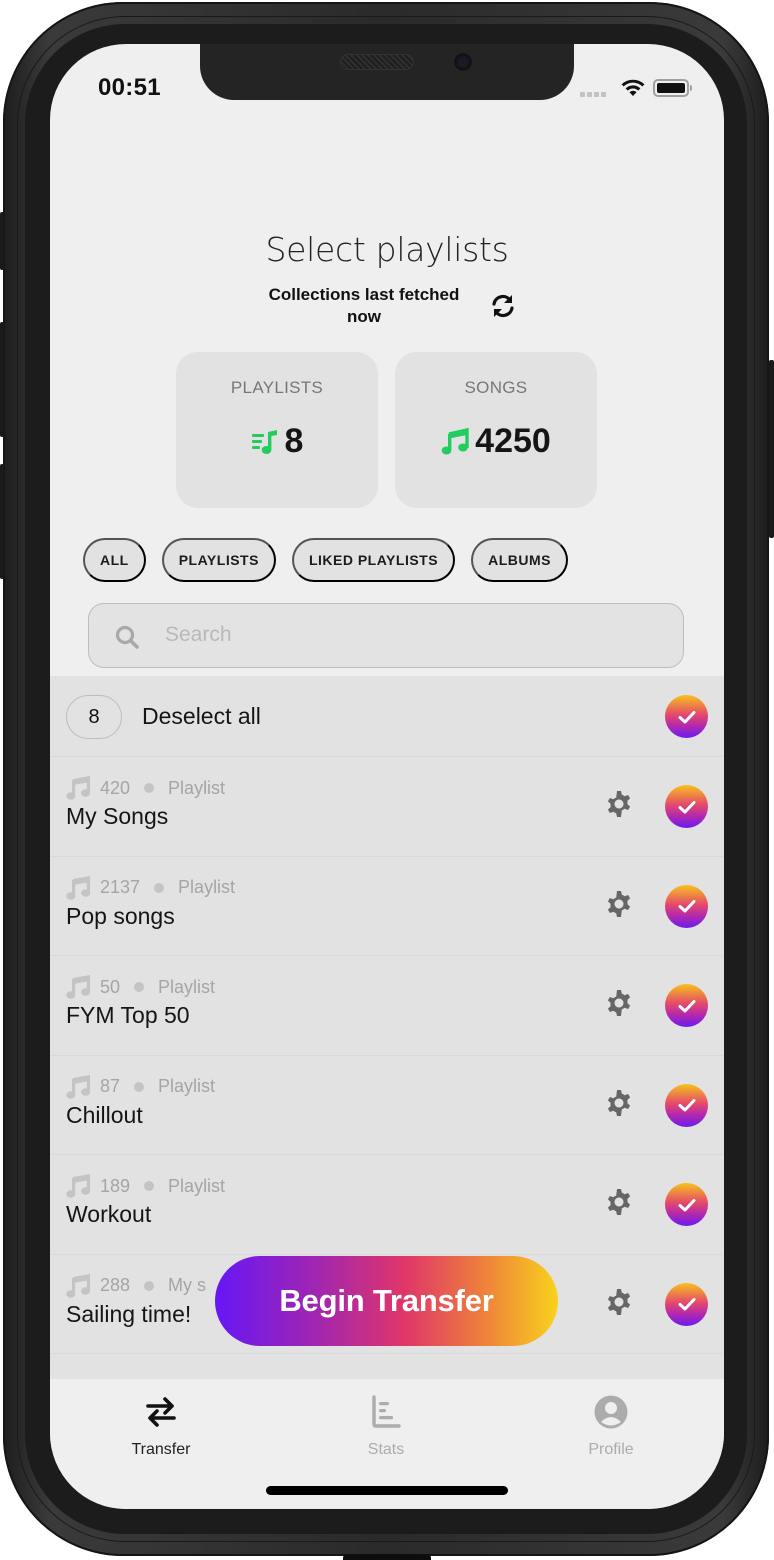  I want to click on mute-switch, so click(2, 241).